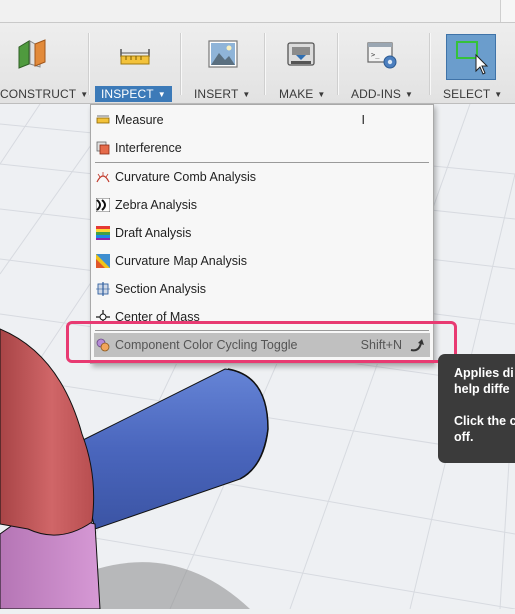  I want to click on add-ins-script-icon: >_, so click(382, 55).